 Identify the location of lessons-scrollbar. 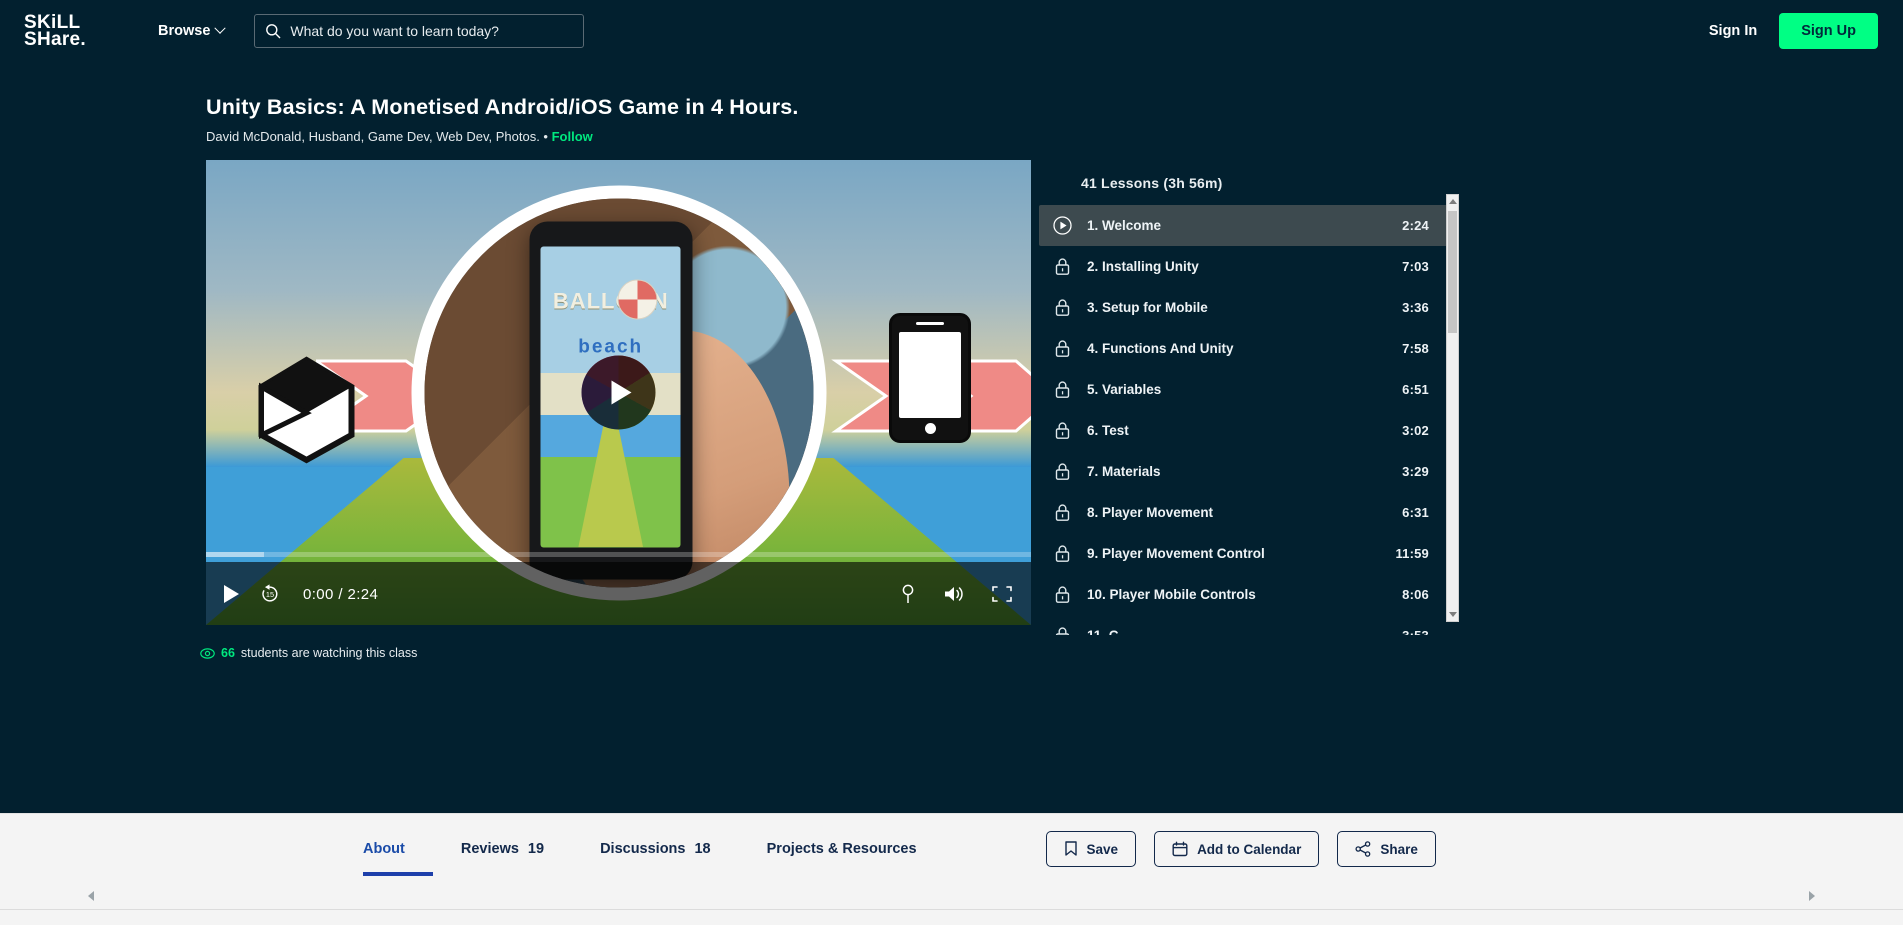
(1452, 408).